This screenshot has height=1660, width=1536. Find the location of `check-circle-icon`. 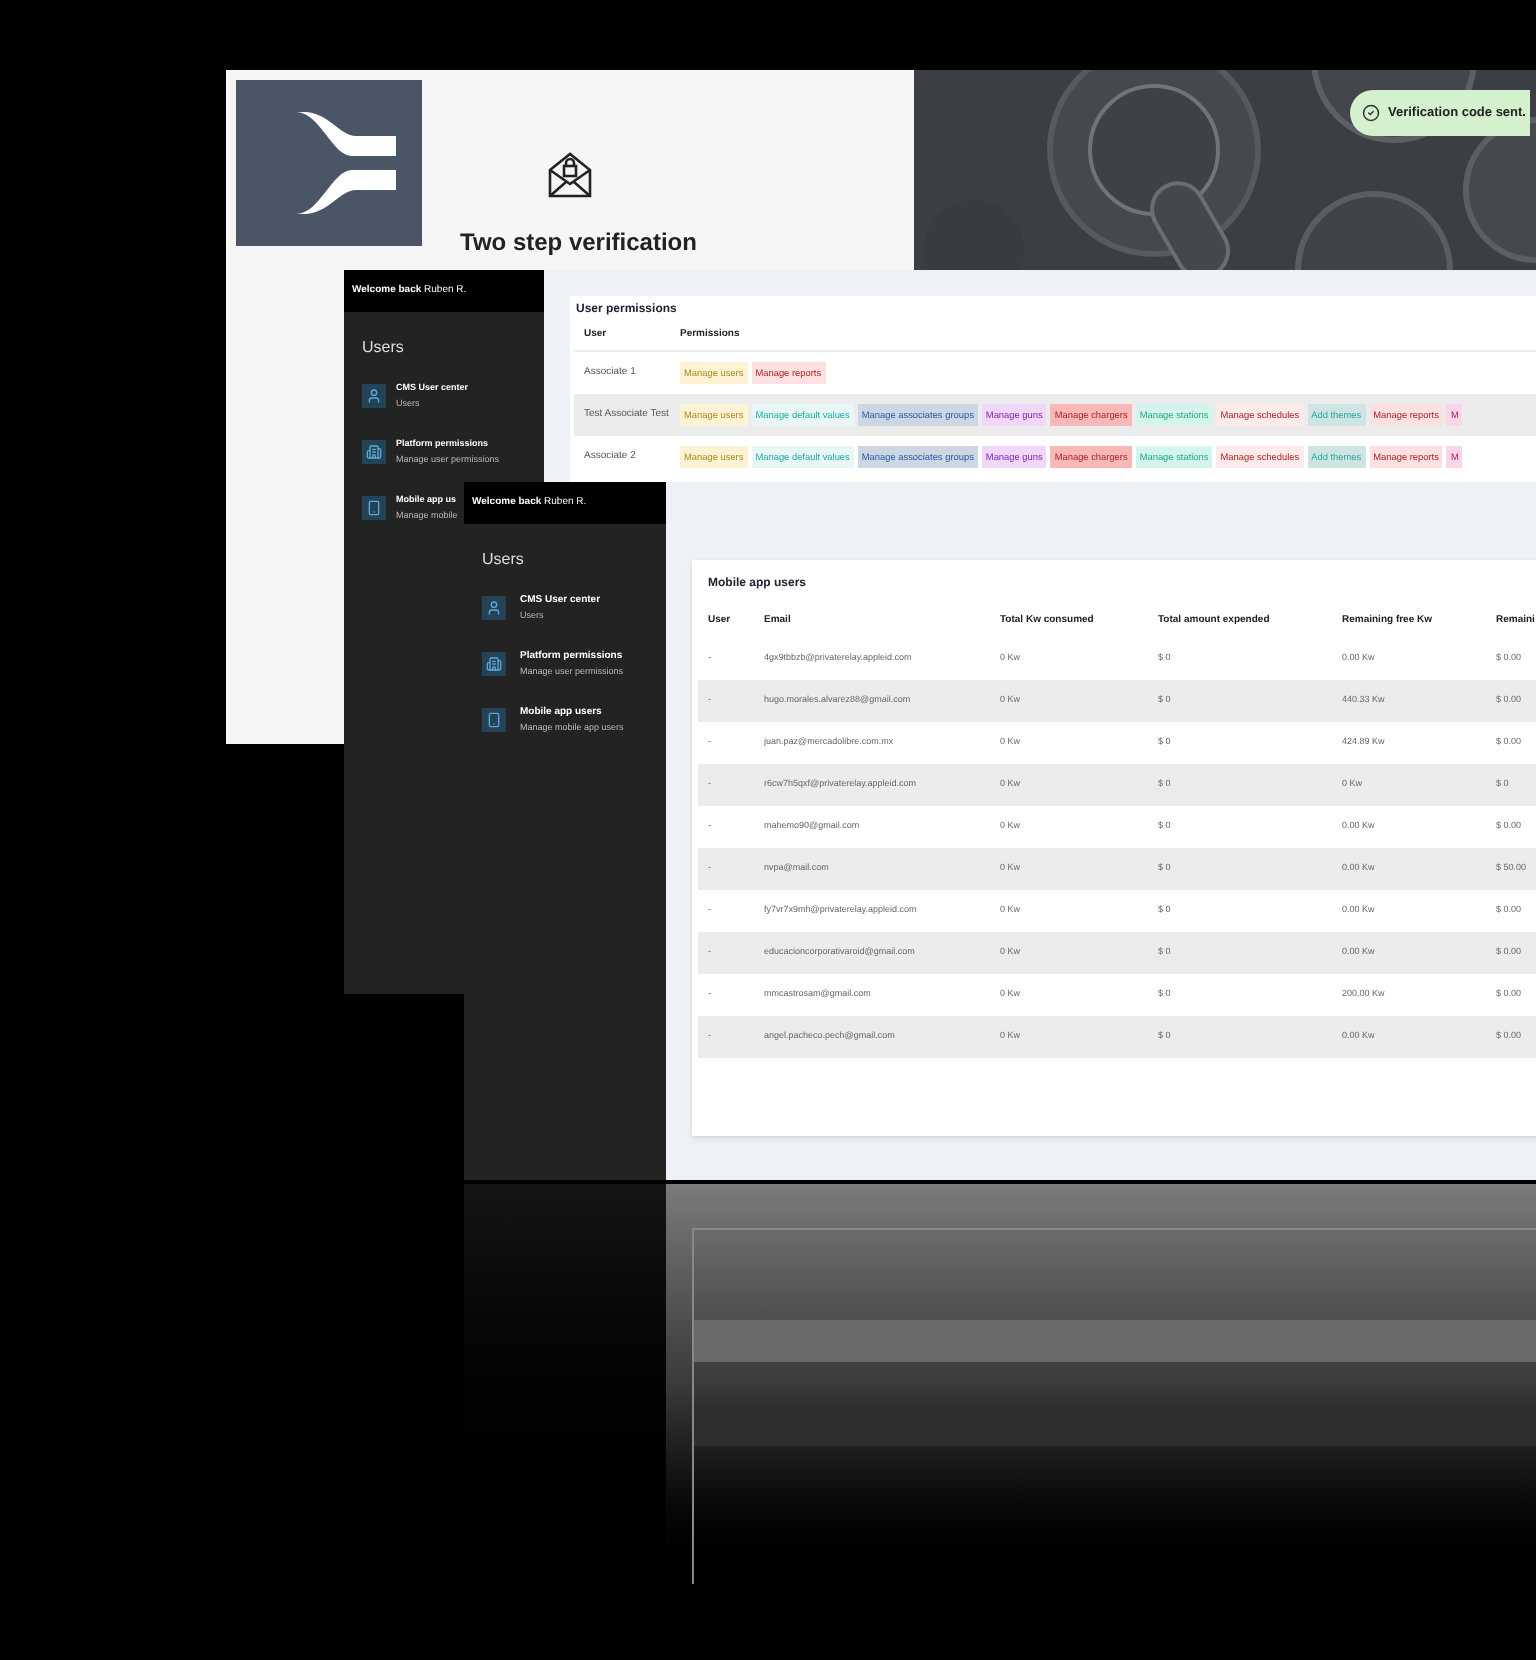

check-circle-icon is located at coordinates (1371, 113).